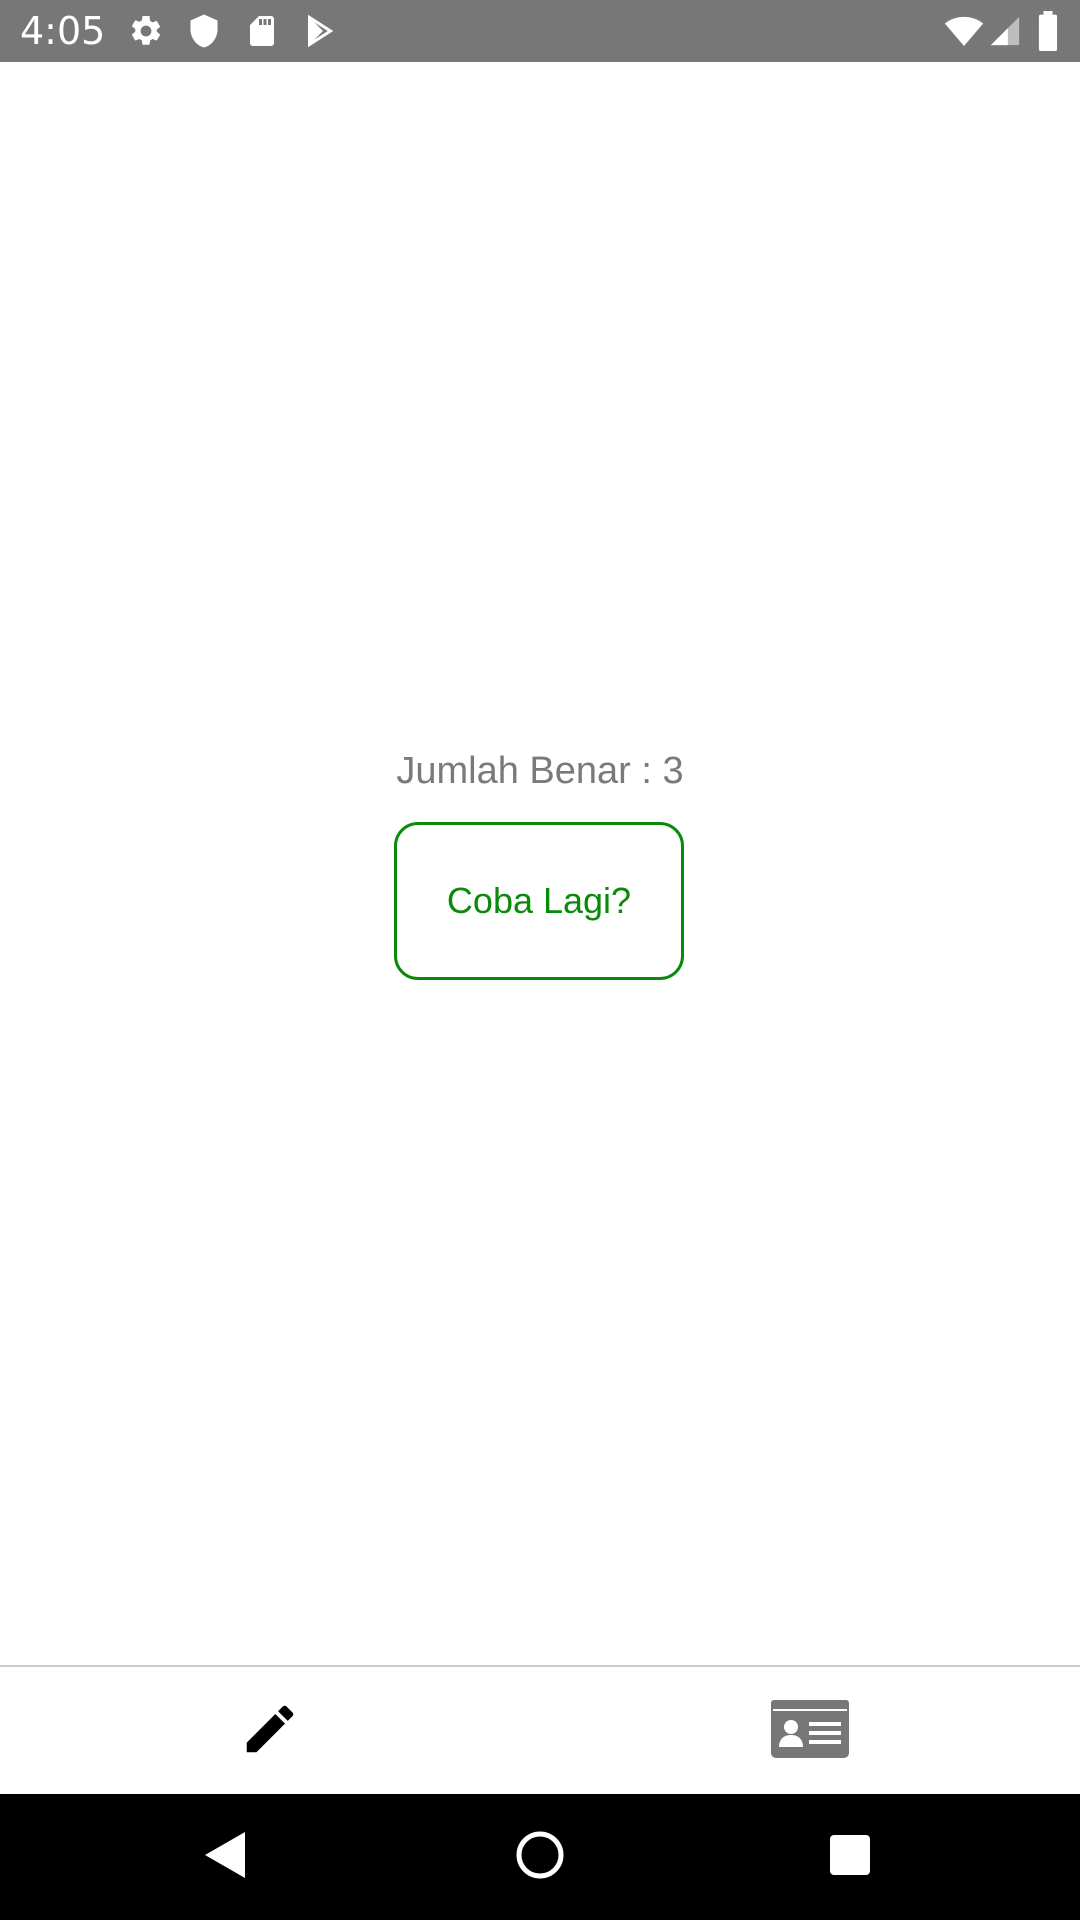 The image size is (1080, 1920). What do you see at coordinates (146, 31) in the screenshot?
I see `settings-icon` at bounding box center [146, 31].